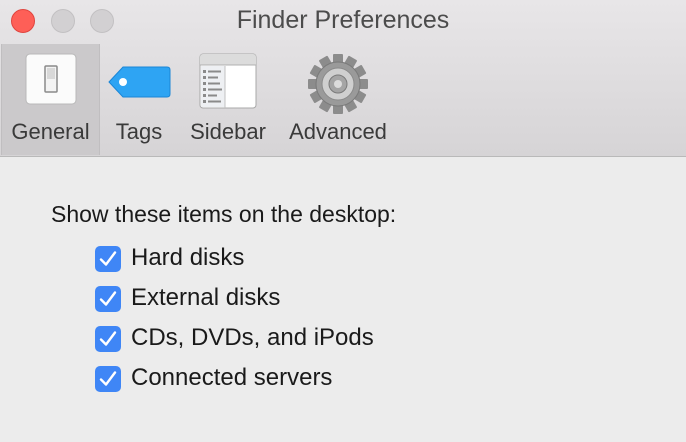 This screenshot has width=686, height=442. I want to click on external-disks-checkbox, so click(108, 299).